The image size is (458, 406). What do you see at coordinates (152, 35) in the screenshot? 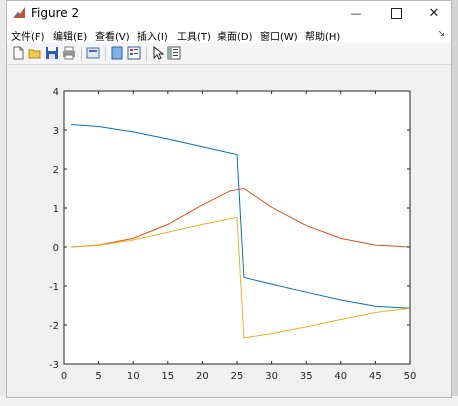
I see `menu-insert: 插入(I)` at bounding box center [152, 35].